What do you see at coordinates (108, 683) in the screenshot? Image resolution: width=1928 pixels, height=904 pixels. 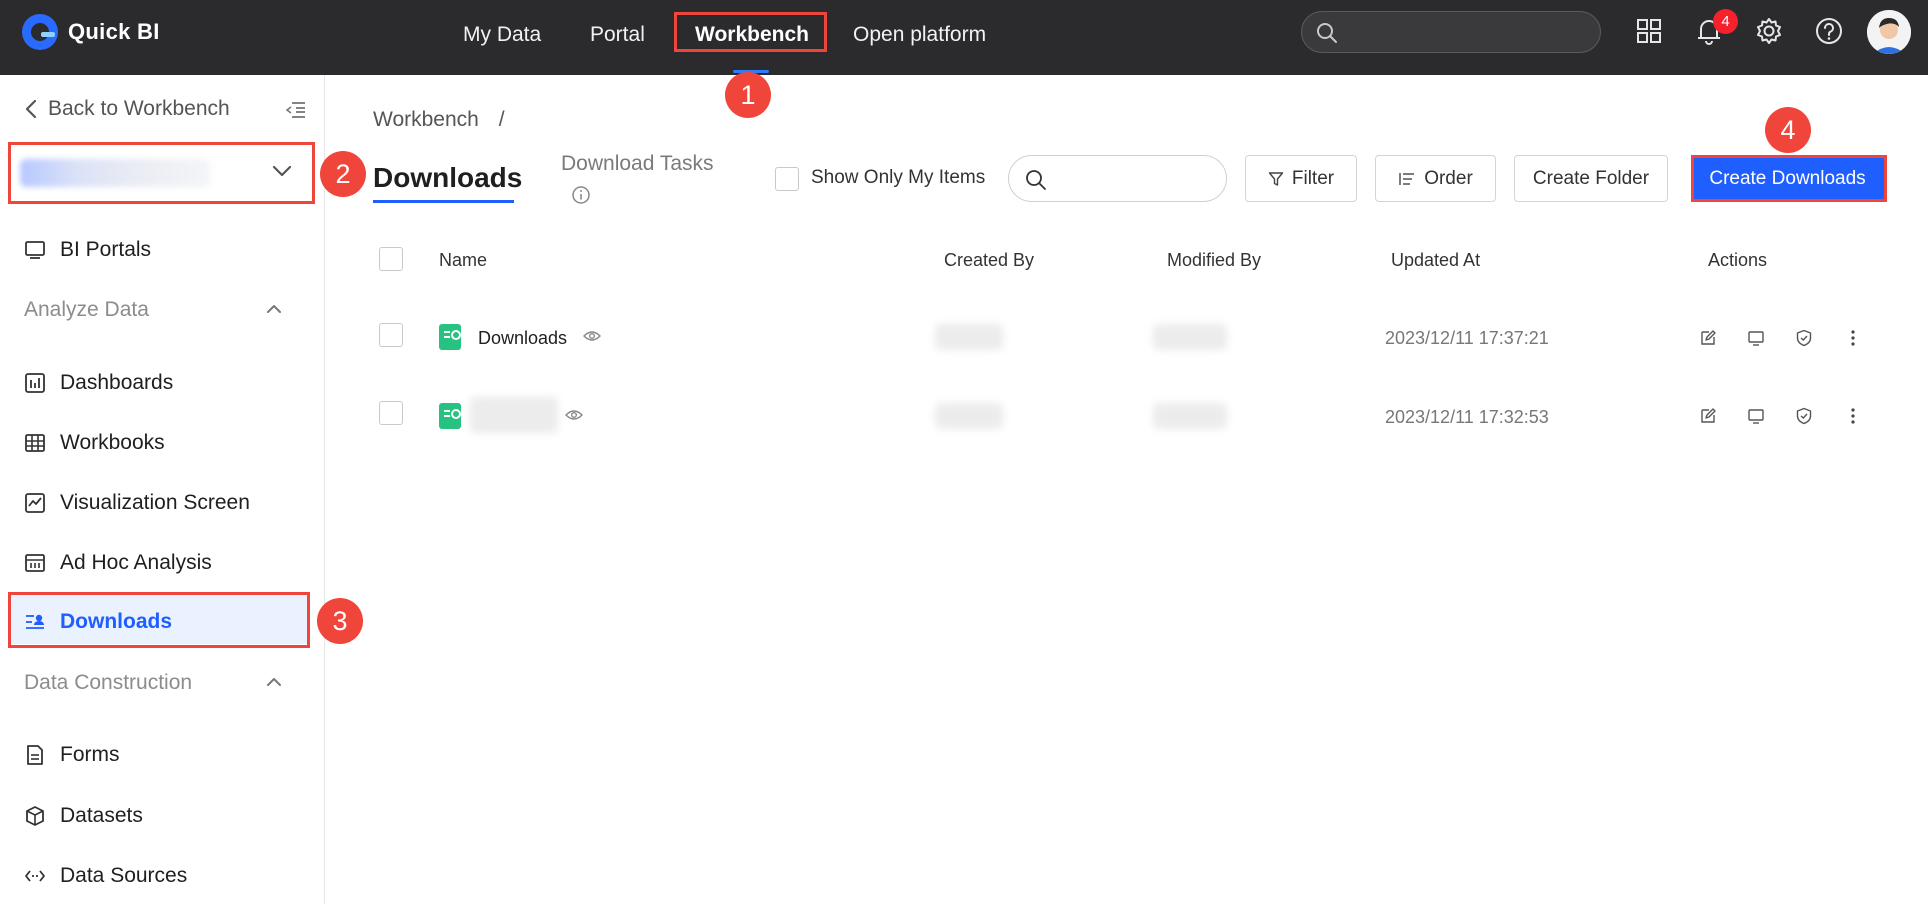 I see `sidebar-group-data-construction: Data Construction` at bounding box center [108, 683].